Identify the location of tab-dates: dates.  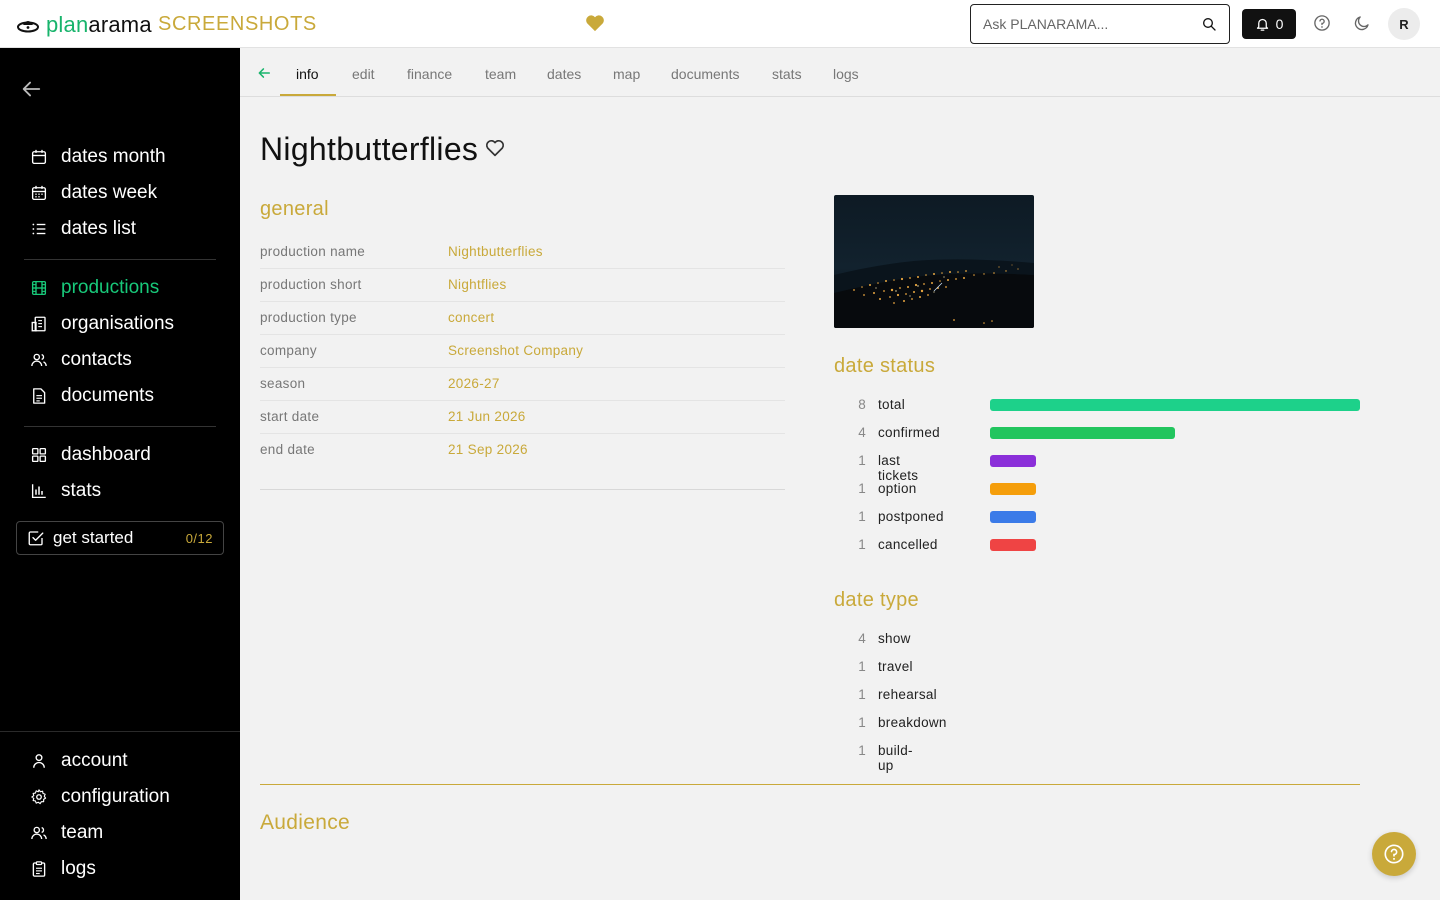
(564, 74).